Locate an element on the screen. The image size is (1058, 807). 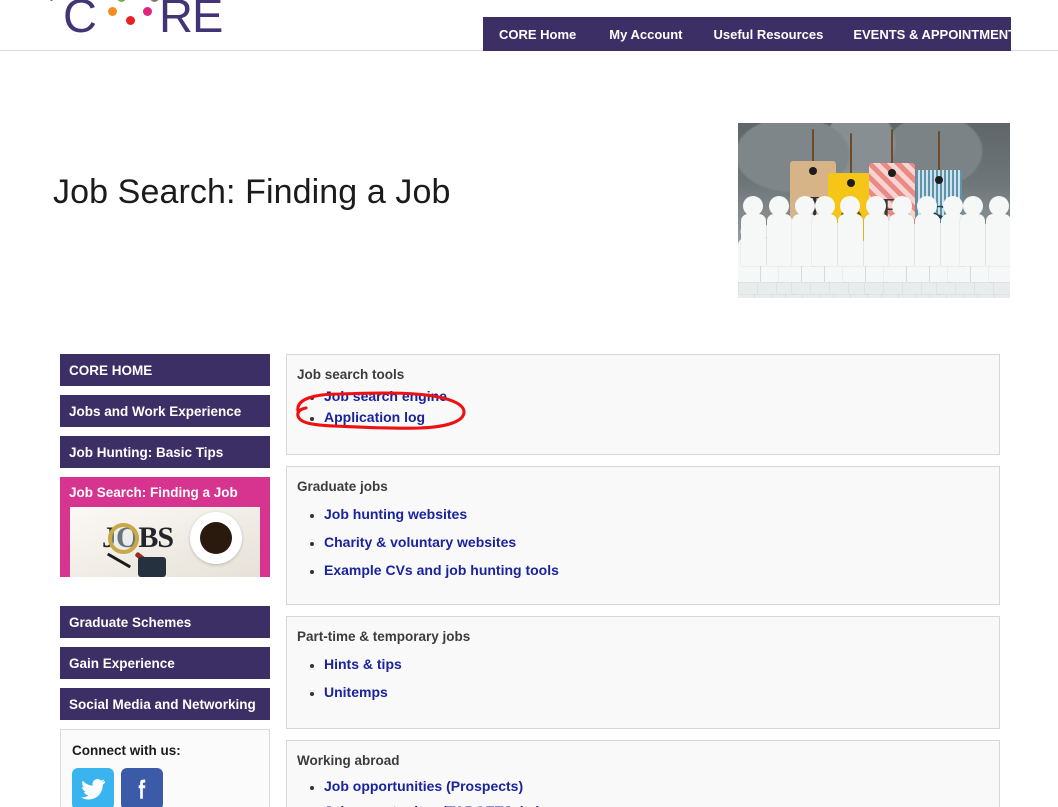
magnifier-icon is located at coordinates (123, 538).